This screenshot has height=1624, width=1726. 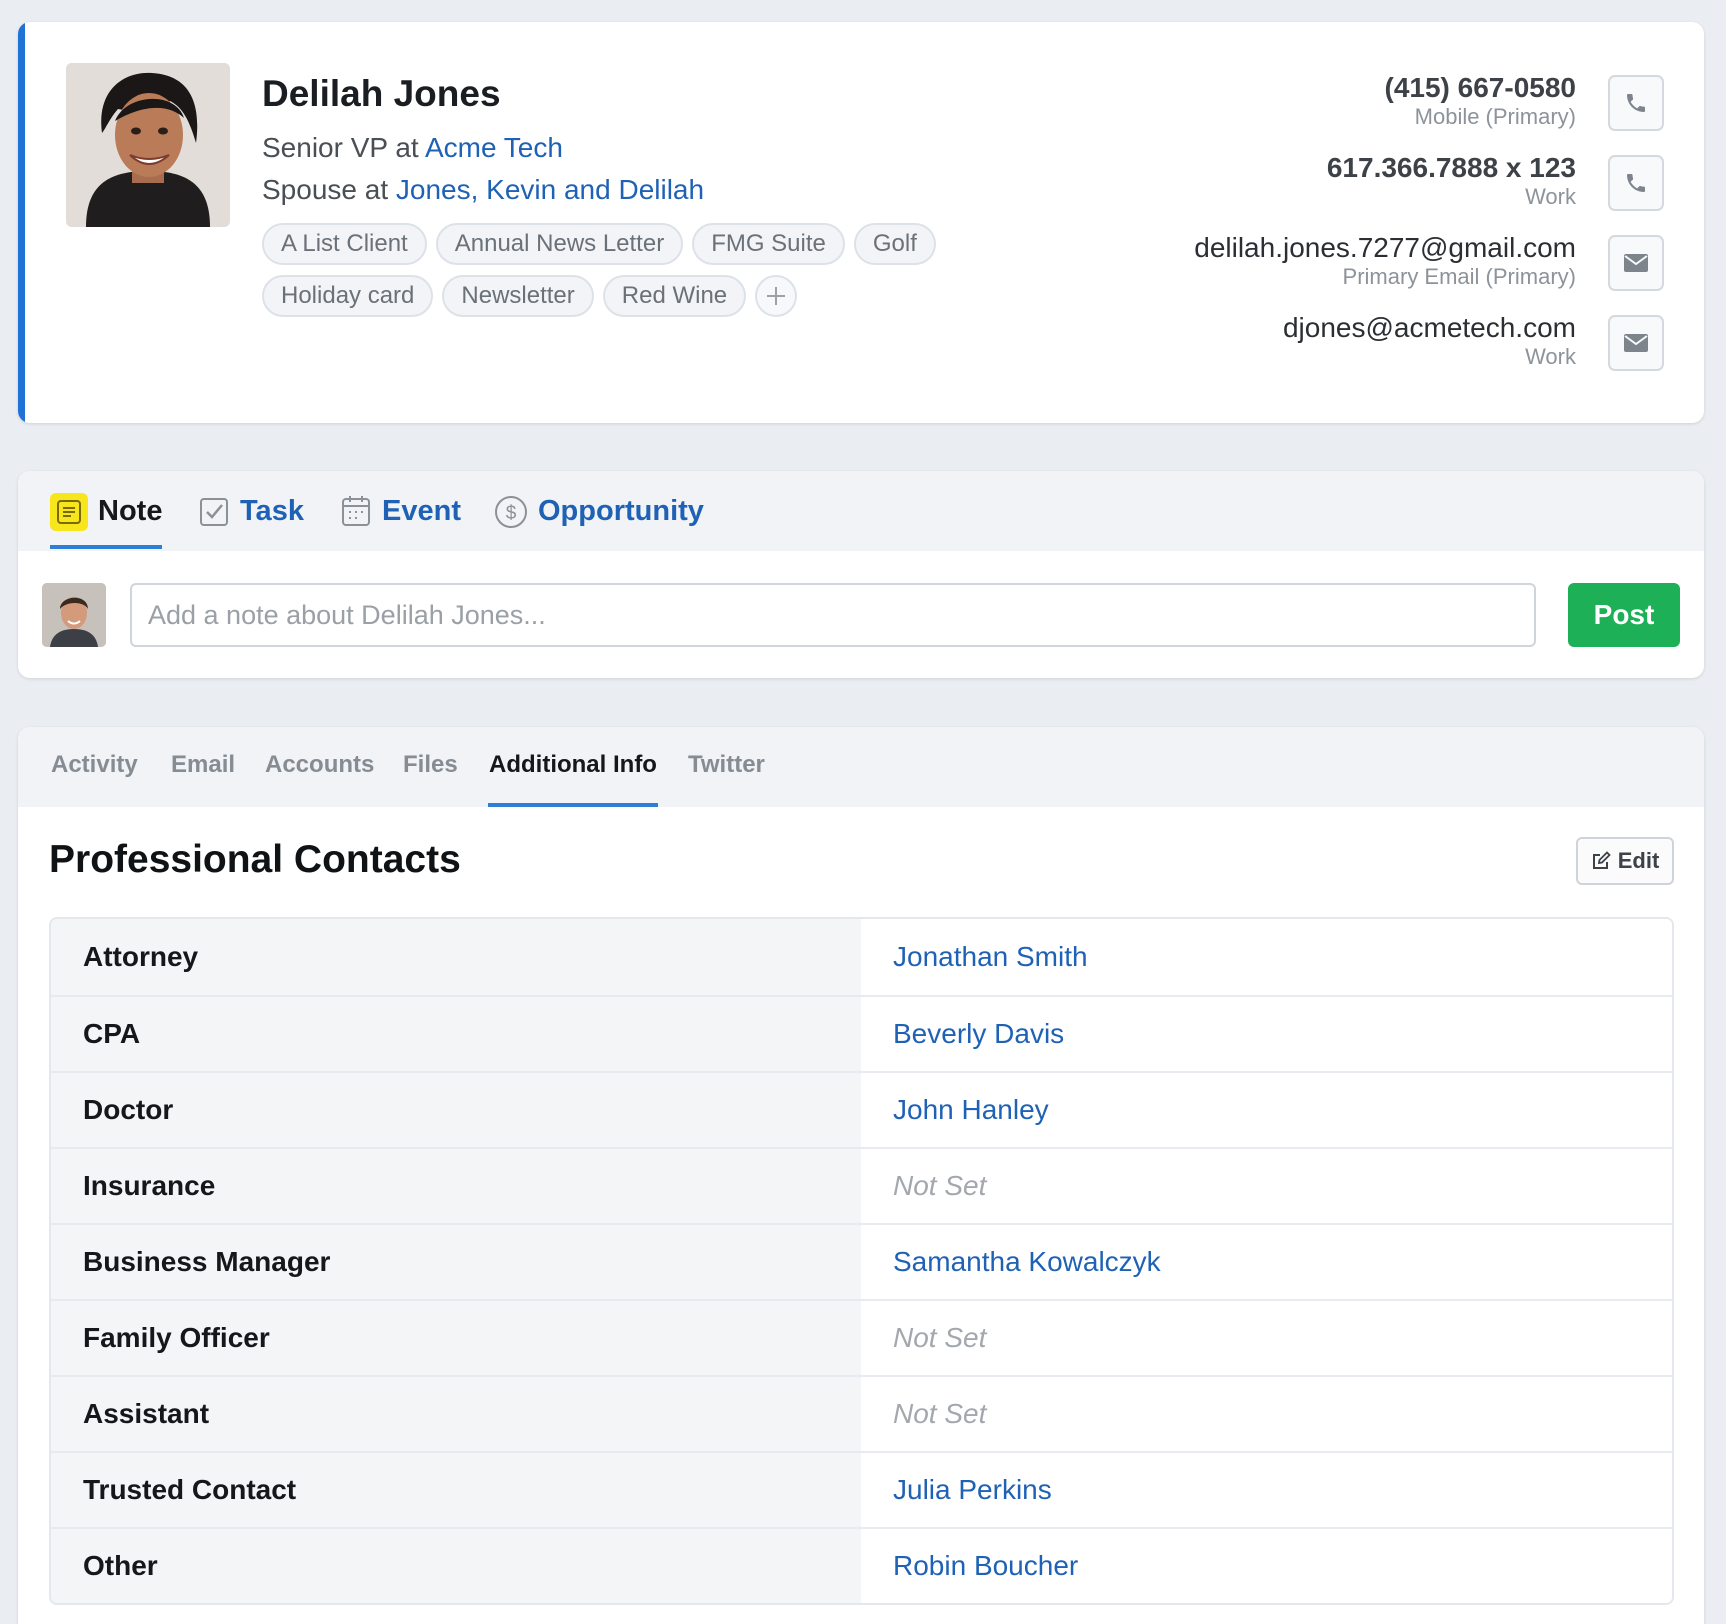 What do you see at coordinates (833, 615) in the screenshot?
I see `note-input` at bounding box center [833, 615].